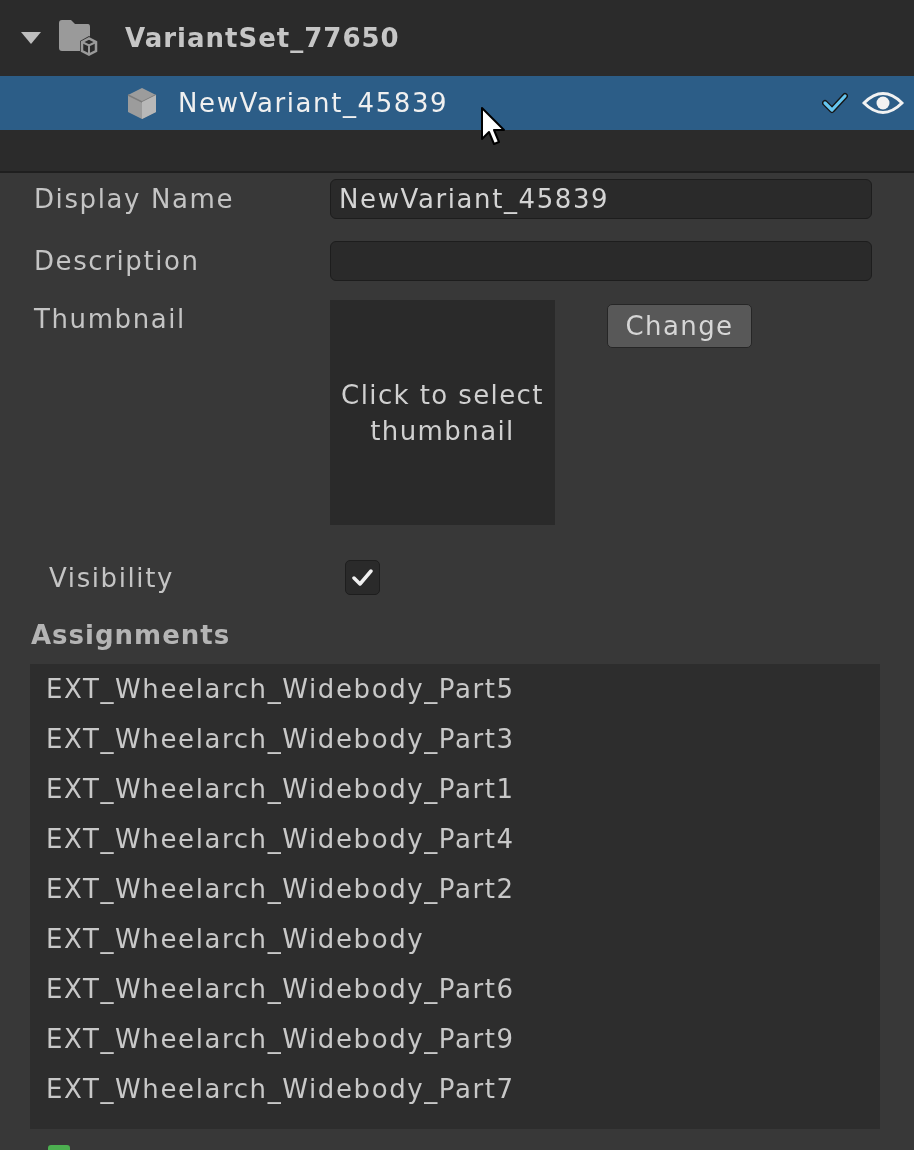 This screenshot has width=914, height=1150. What do you see at coordinates (463, 1089) in the screenshot?
I see `assignment-item: EXT_Wheelarch_Widebody_Part7` at bounding box center [463, 1089].